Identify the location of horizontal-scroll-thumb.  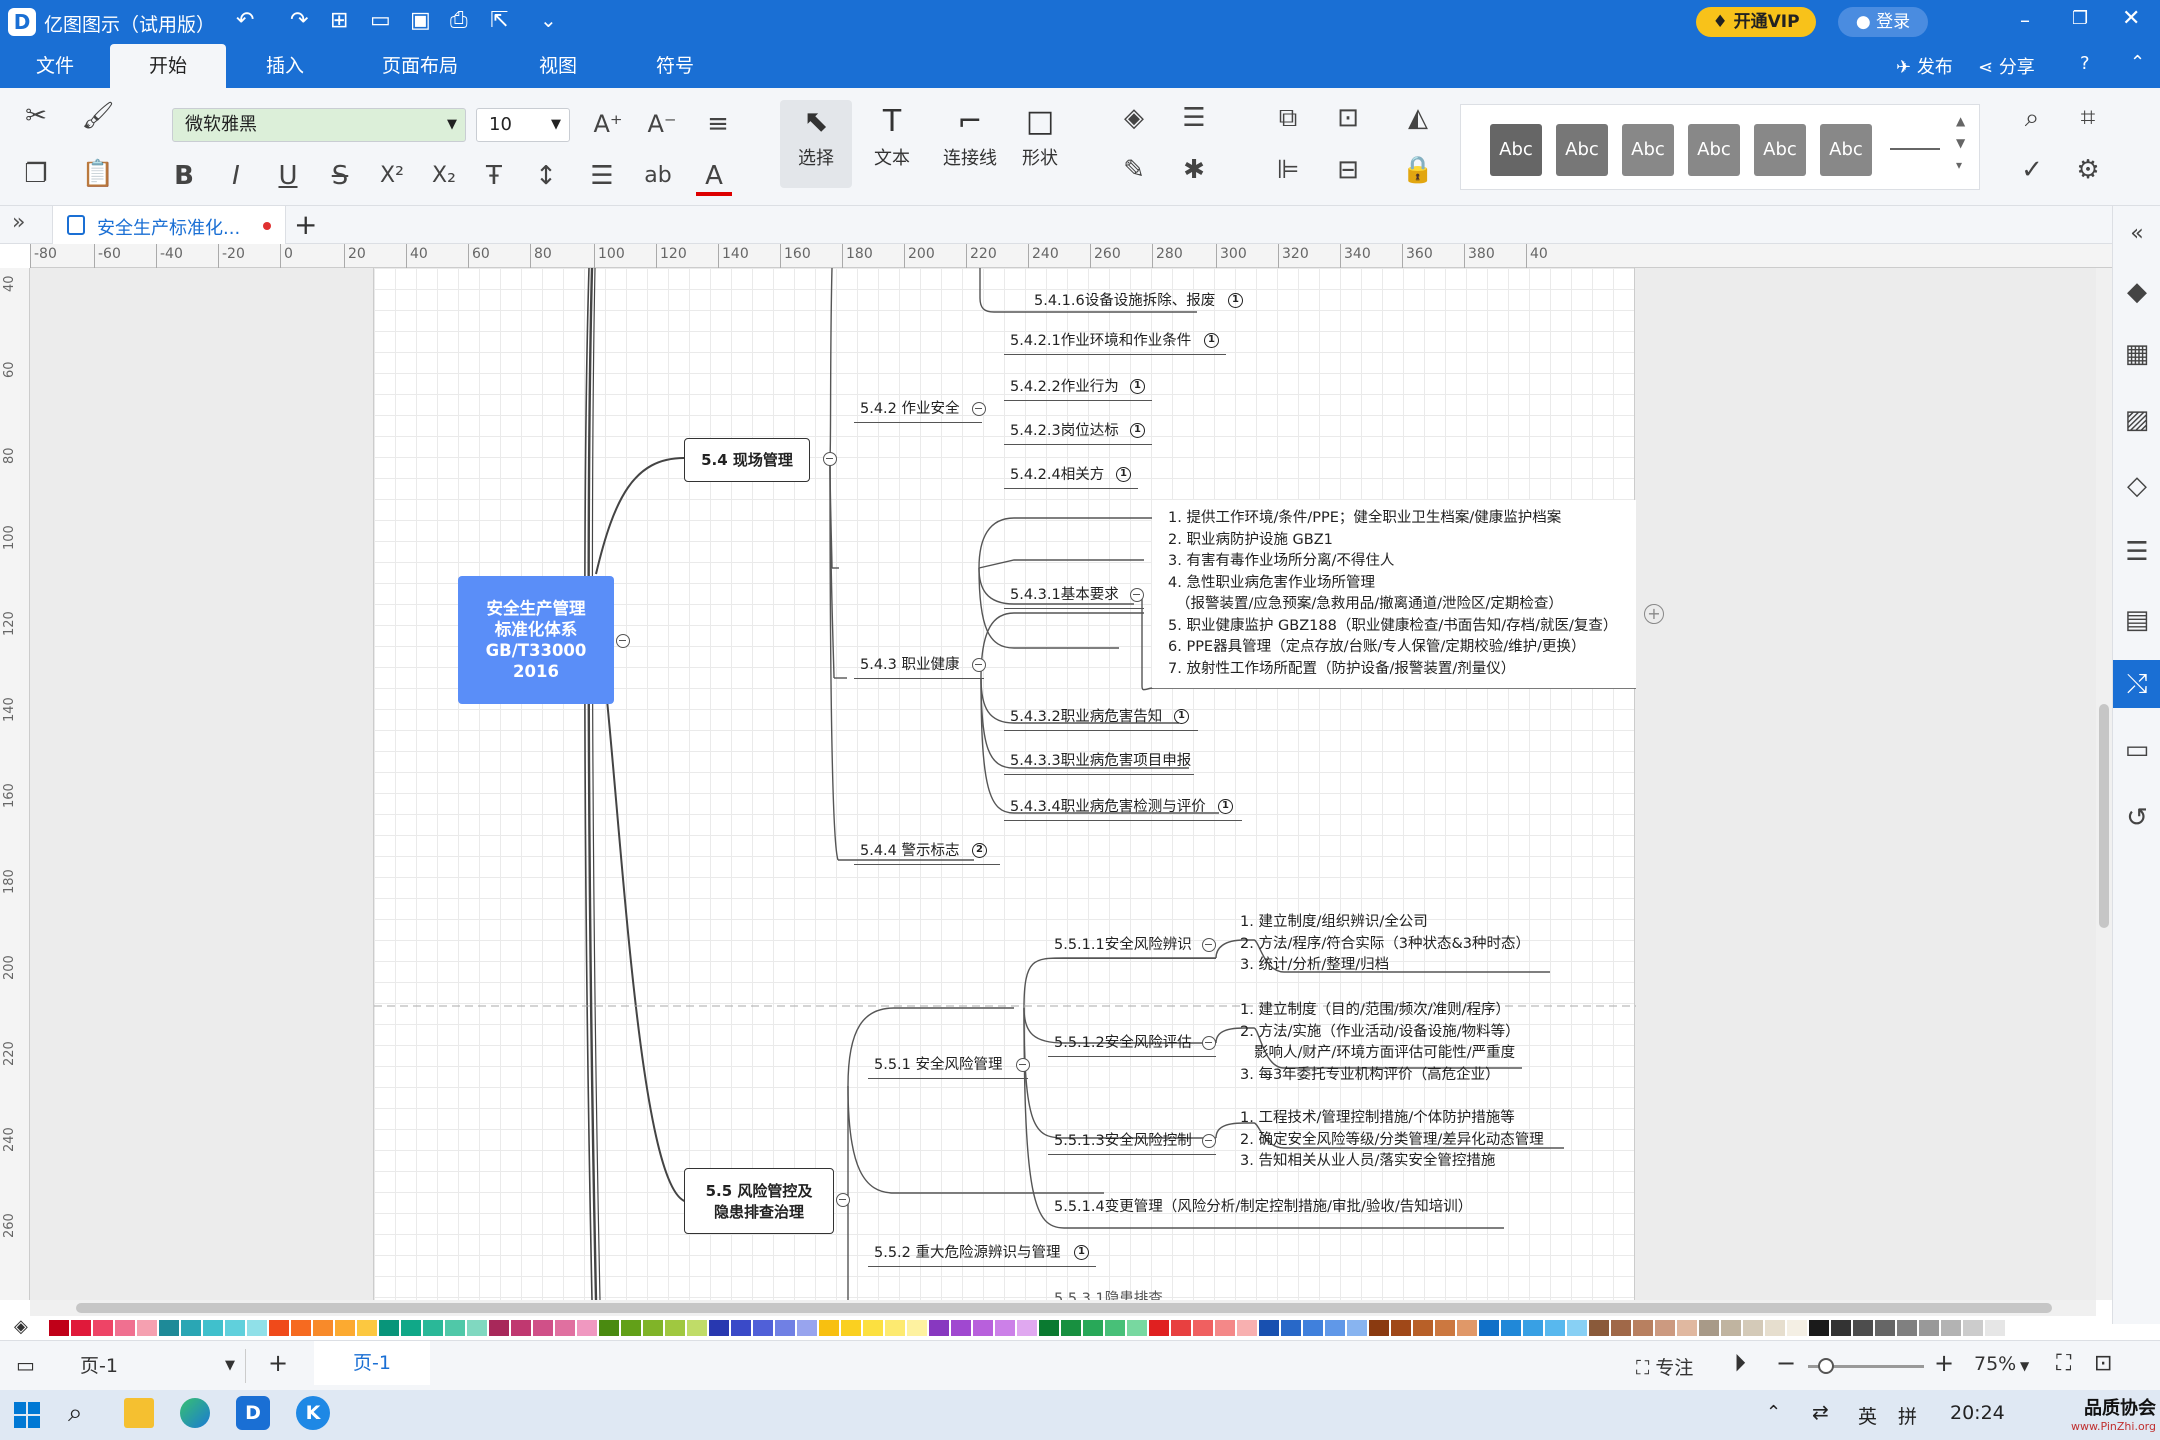
(1064, 1308).